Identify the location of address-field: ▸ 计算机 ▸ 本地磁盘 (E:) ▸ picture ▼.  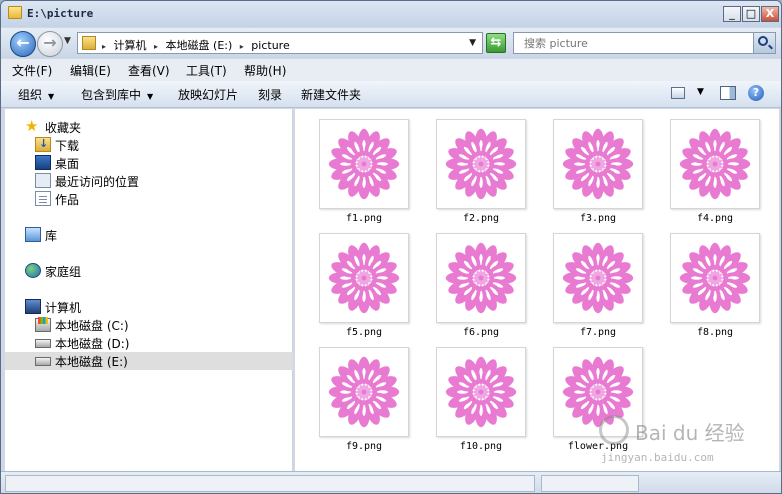
(280, 43).